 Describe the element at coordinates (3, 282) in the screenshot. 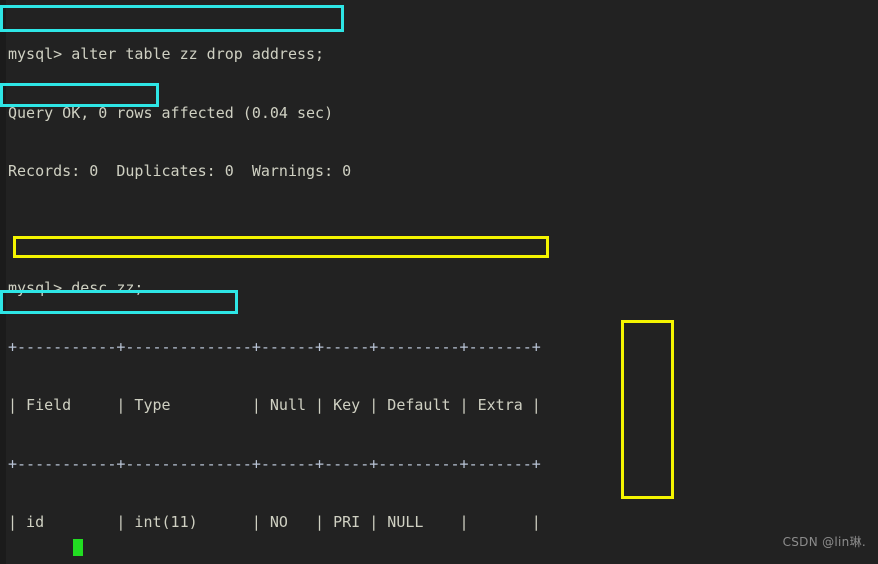

I see `terminal-left-gutter` at that location.